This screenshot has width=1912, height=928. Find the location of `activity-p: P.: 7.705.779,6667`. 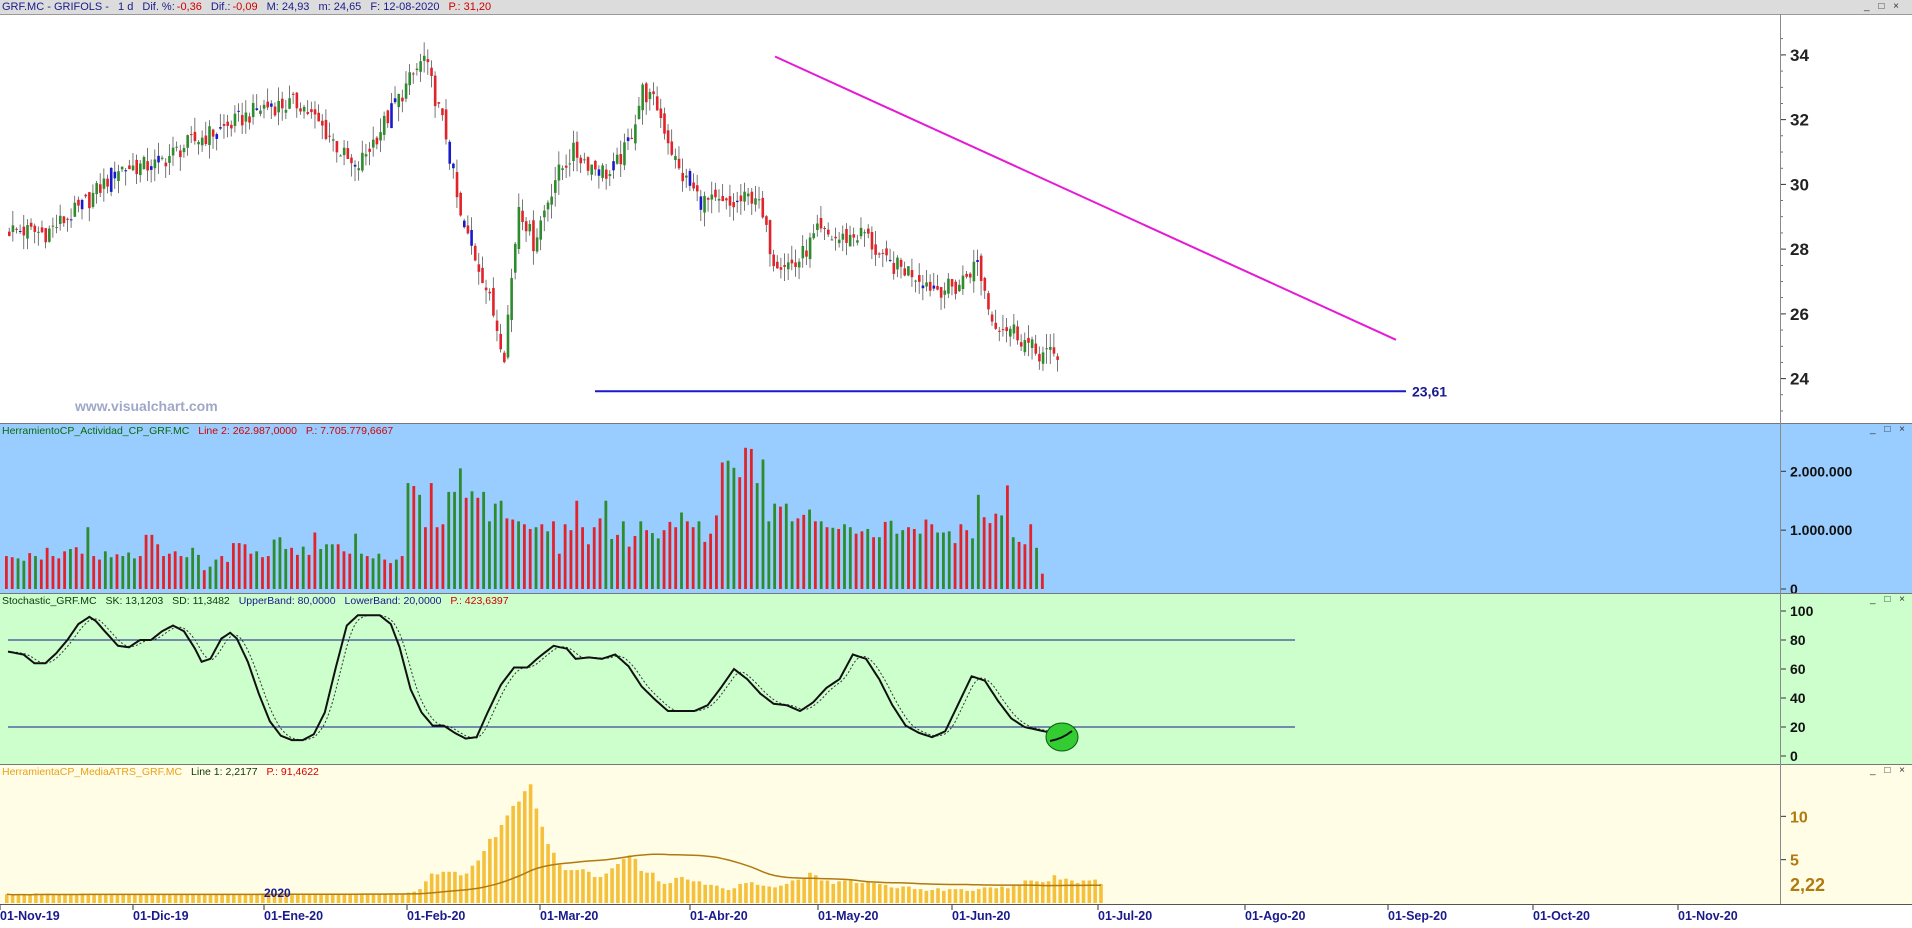

activity-p: P.: 7.705.779,6667 is located at coordinates (349, 431).